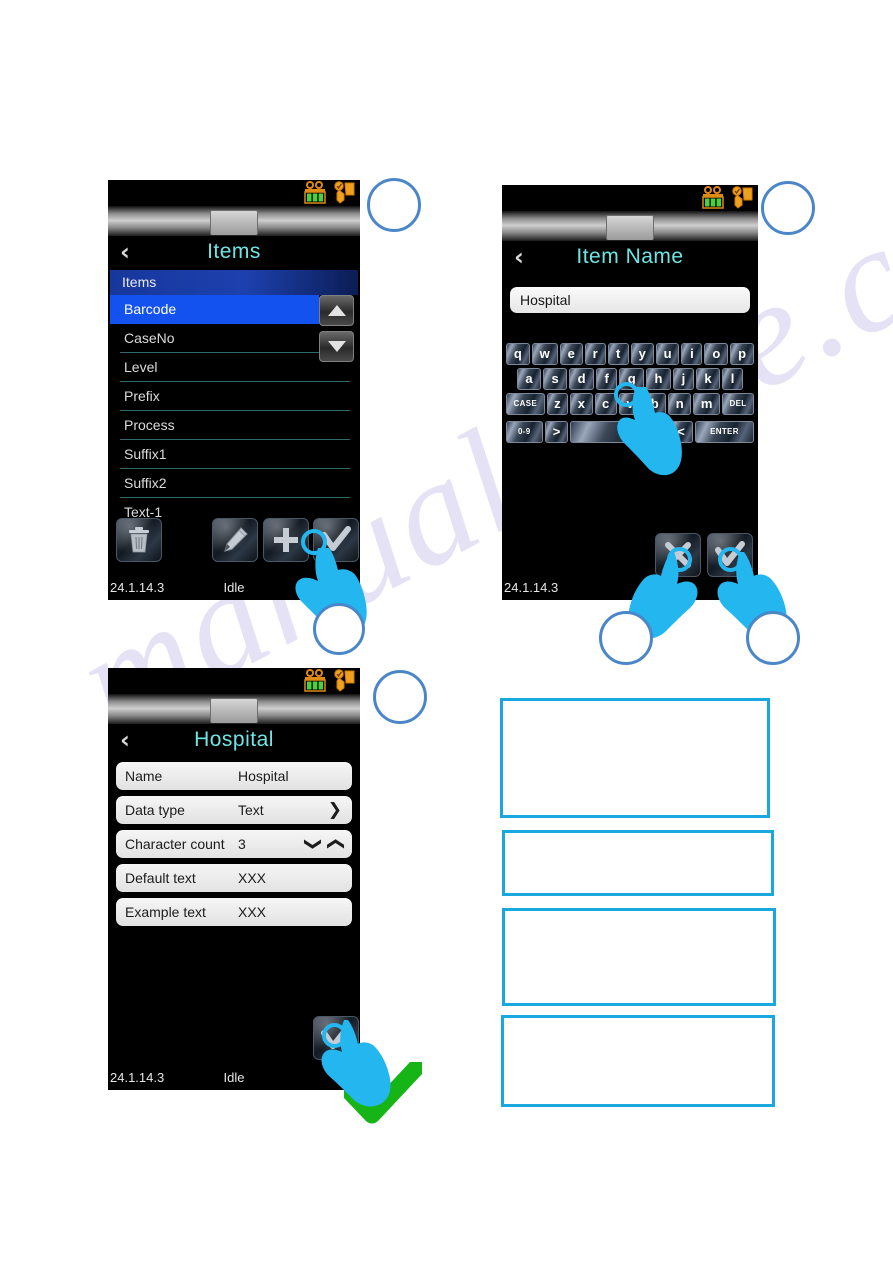 The height and width of the screenshot is (1263, 893). Describe the element at coordinates (335, 810) in the screenshot. I see `chevron-right-icon: ❯` at that location.